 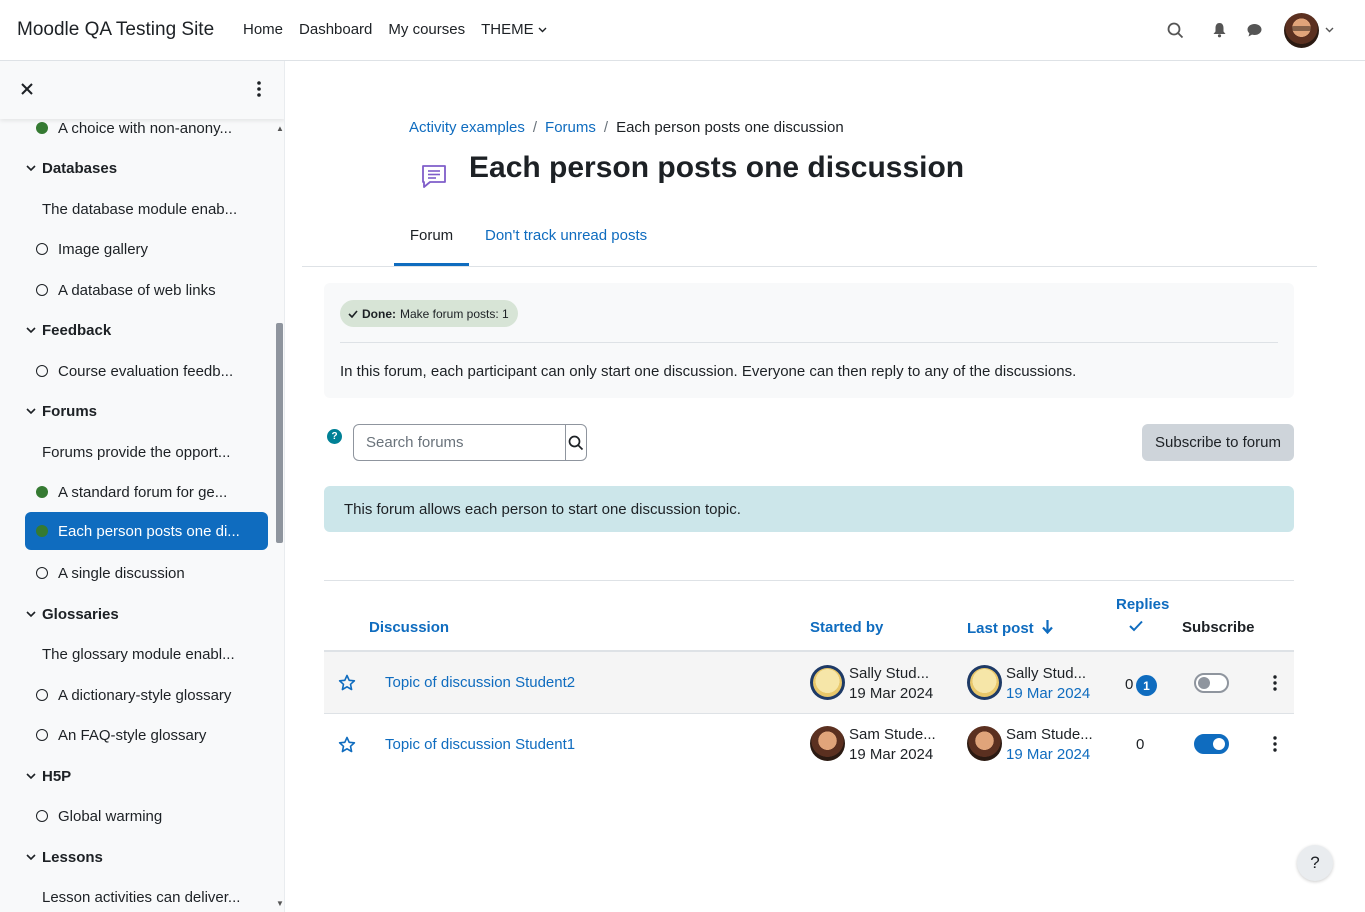 I want to click on column-header-subscribe: Subscribe, so click(x=1218, y=627).